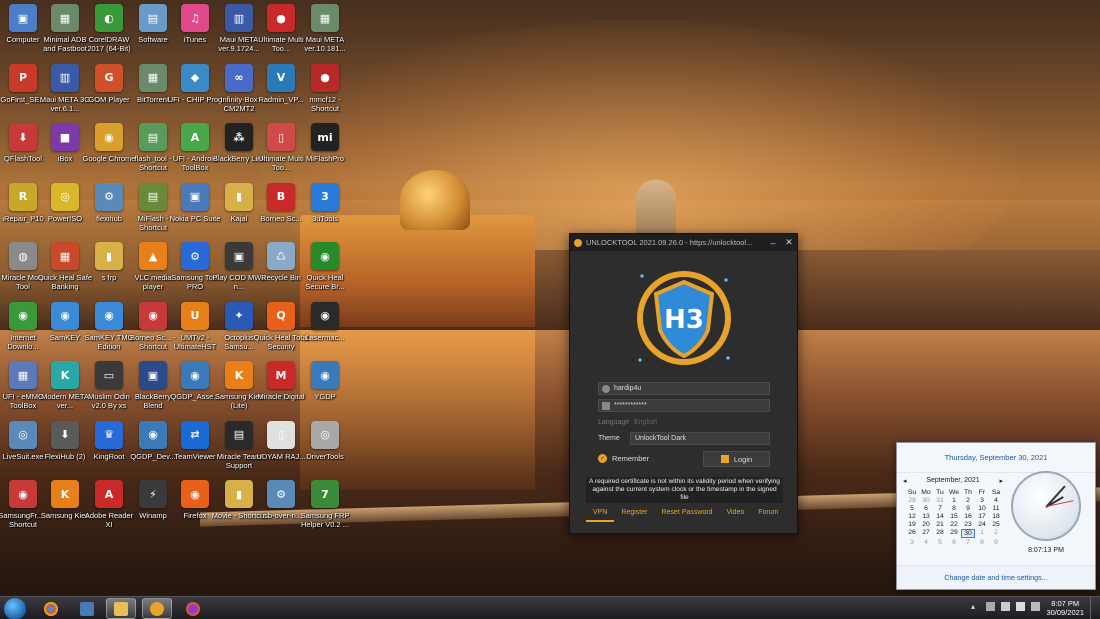  I want to click on network-icon, so click(1005, 606).